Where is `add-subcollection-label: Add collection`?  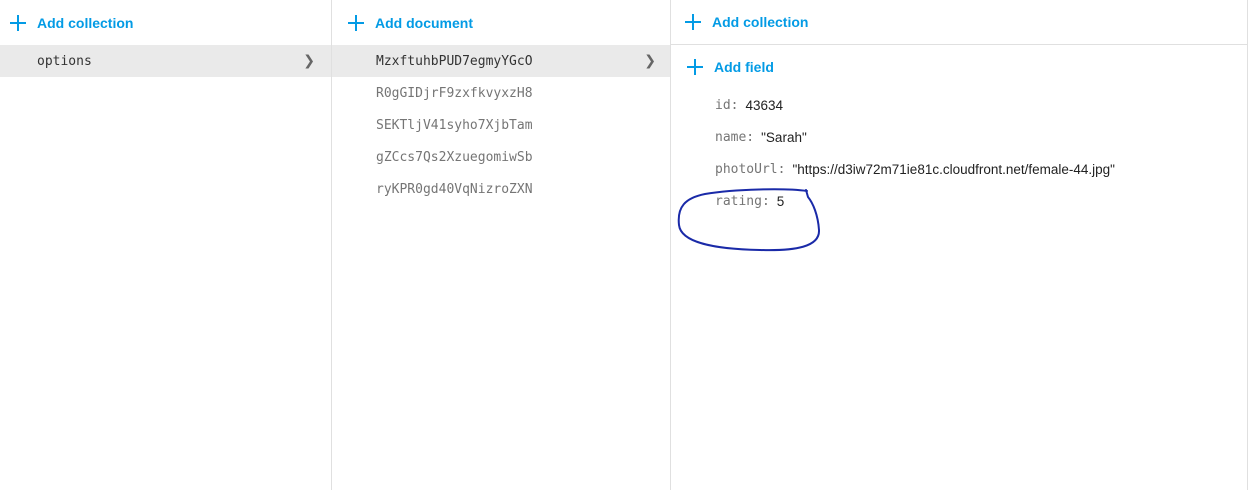 add-subcollection-label: Add collection is located at coordinates (760, 22).